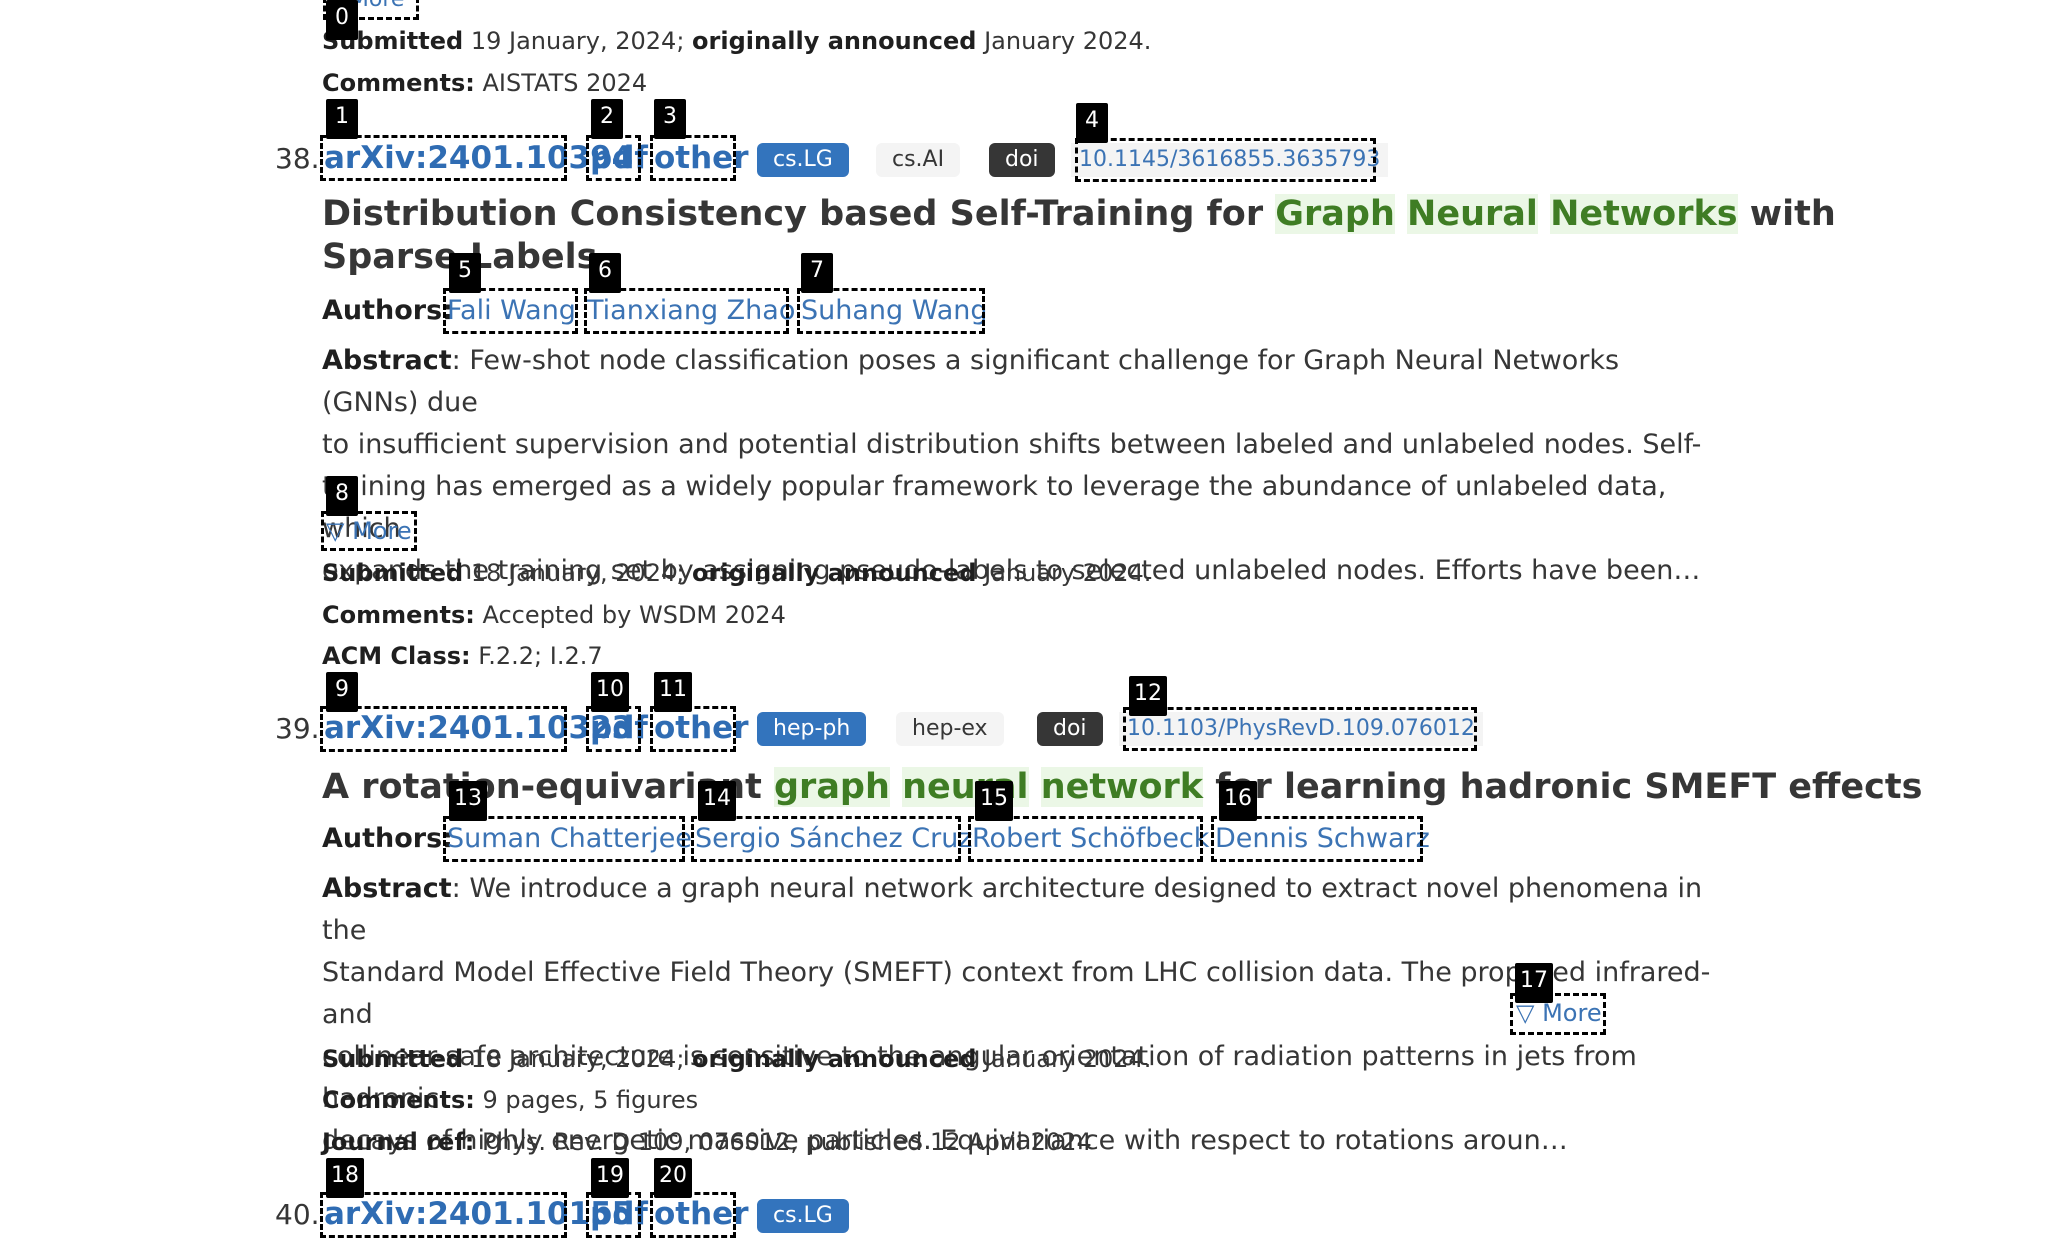 This screenshot has height=1258, width=2048. What do you see at coordinates (607, 119) in the screenshot?
I see `element-badge: 2` at bounding box center [607, 119].